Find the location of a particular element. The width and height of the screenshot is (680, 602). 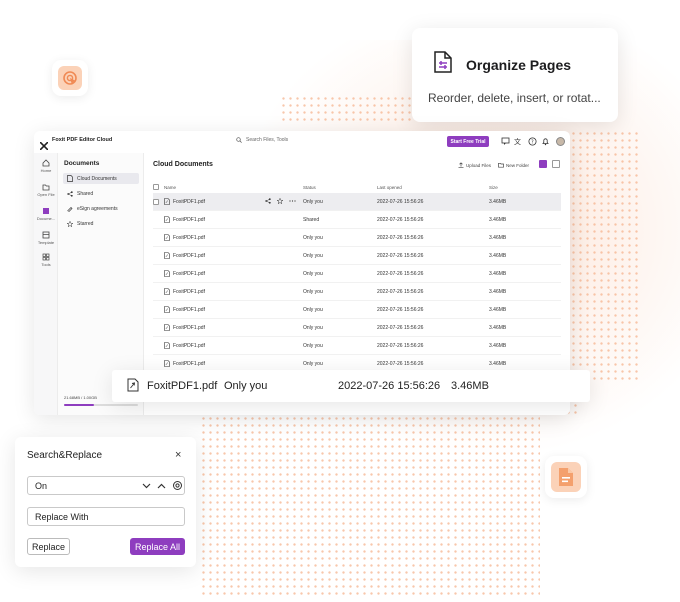

column-header-status: Status is located at coordinates (309, 187).